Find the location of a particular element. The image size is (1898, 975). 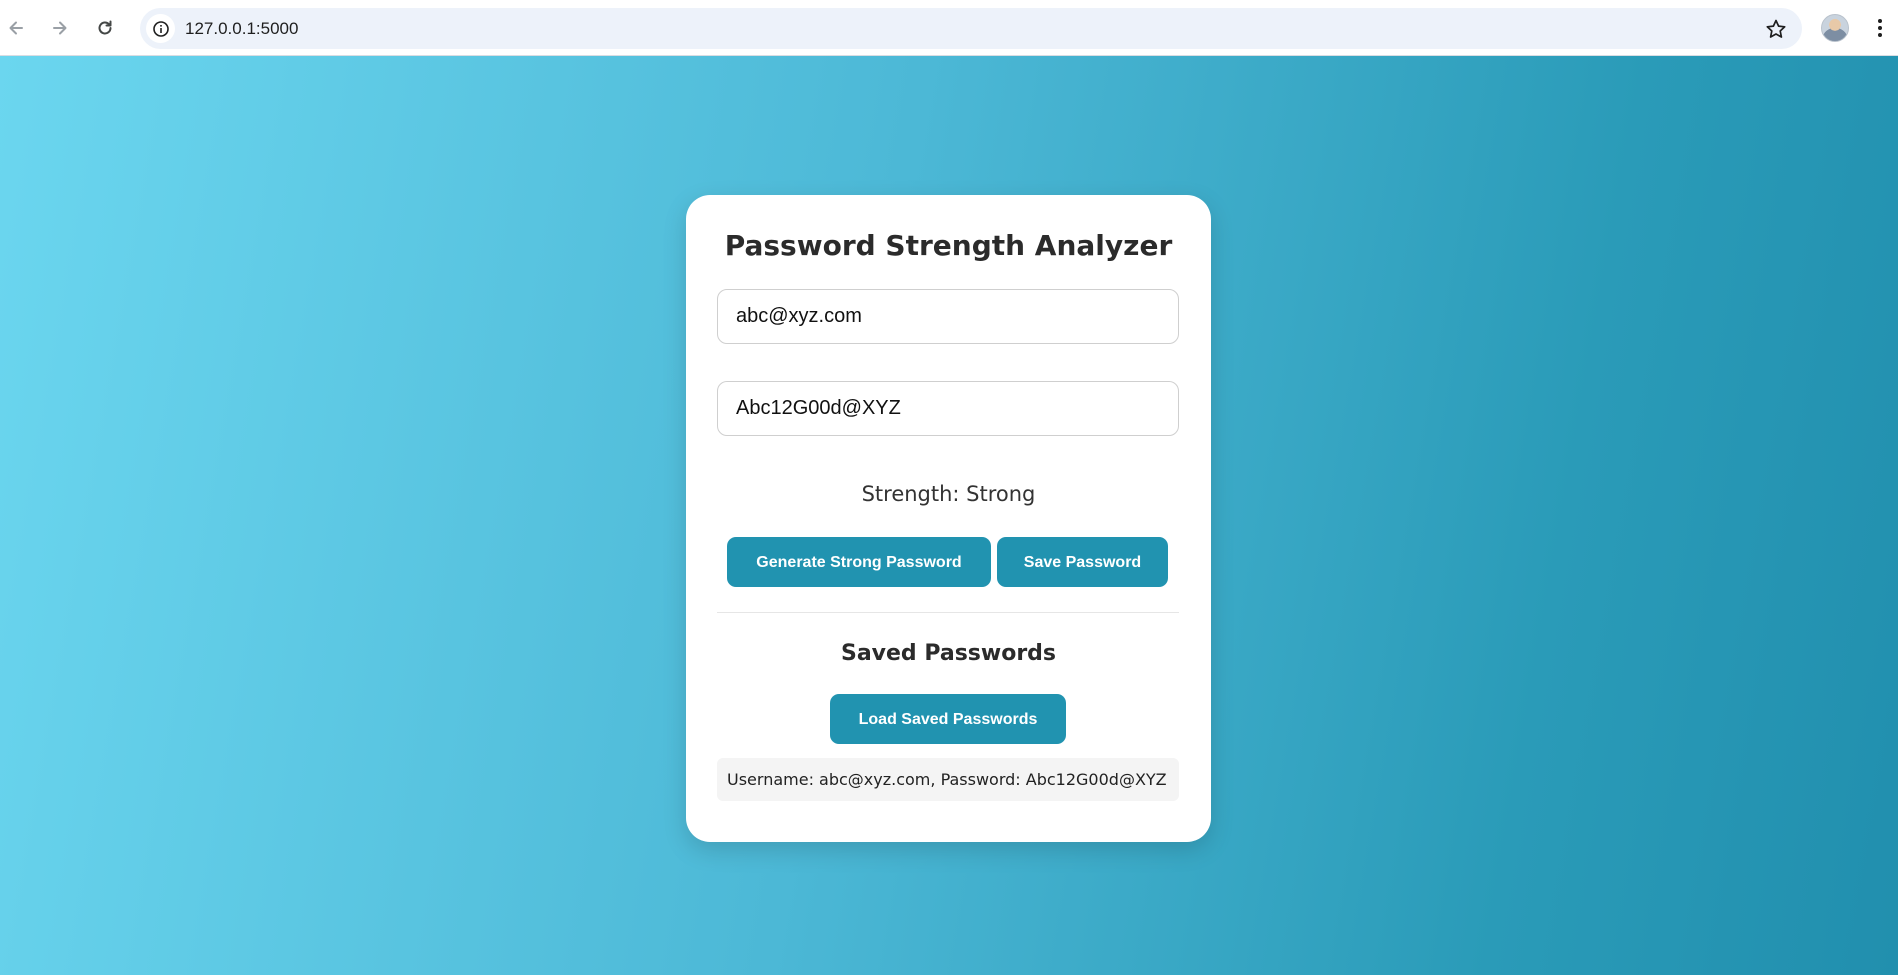

reload-icon is located at coordinates (105, 27).